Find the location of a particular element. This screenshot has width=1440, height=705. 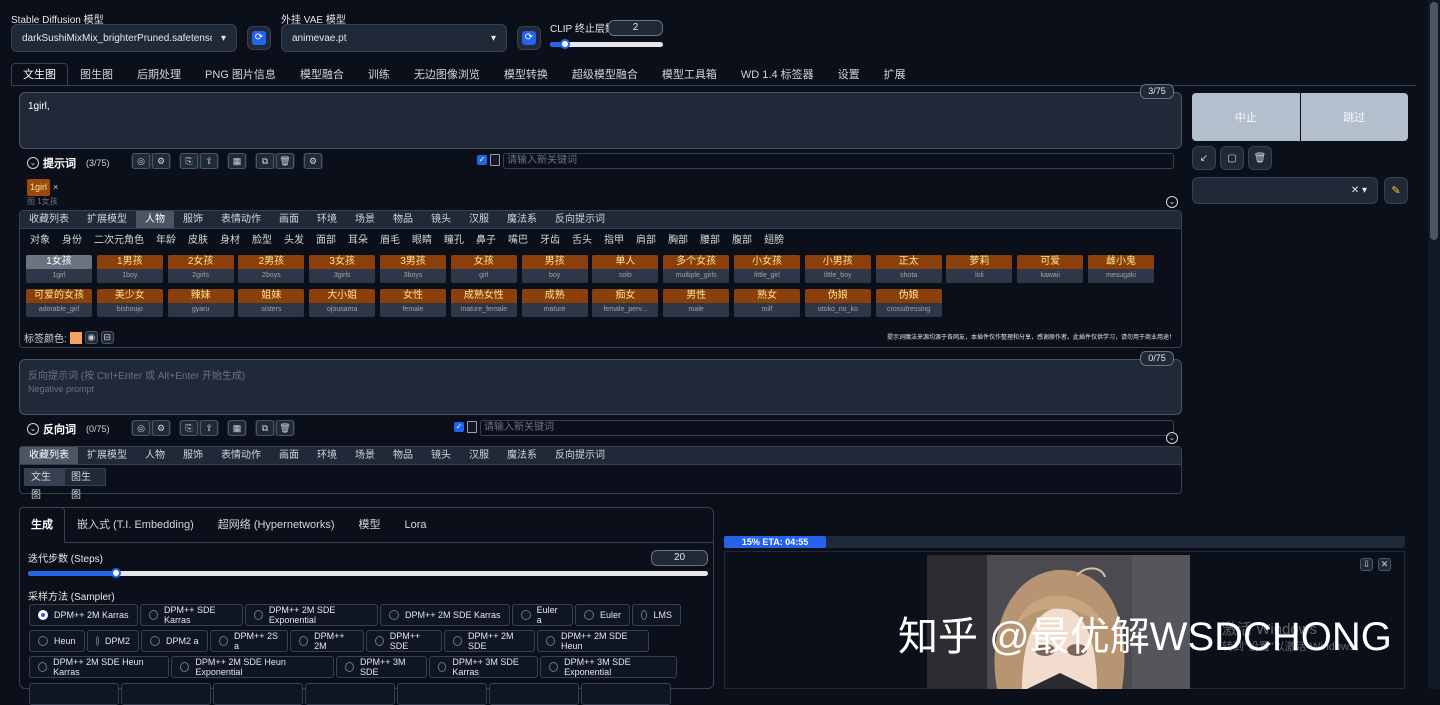

sampler-option: DPM2 a is located at coordinates (174, 641).